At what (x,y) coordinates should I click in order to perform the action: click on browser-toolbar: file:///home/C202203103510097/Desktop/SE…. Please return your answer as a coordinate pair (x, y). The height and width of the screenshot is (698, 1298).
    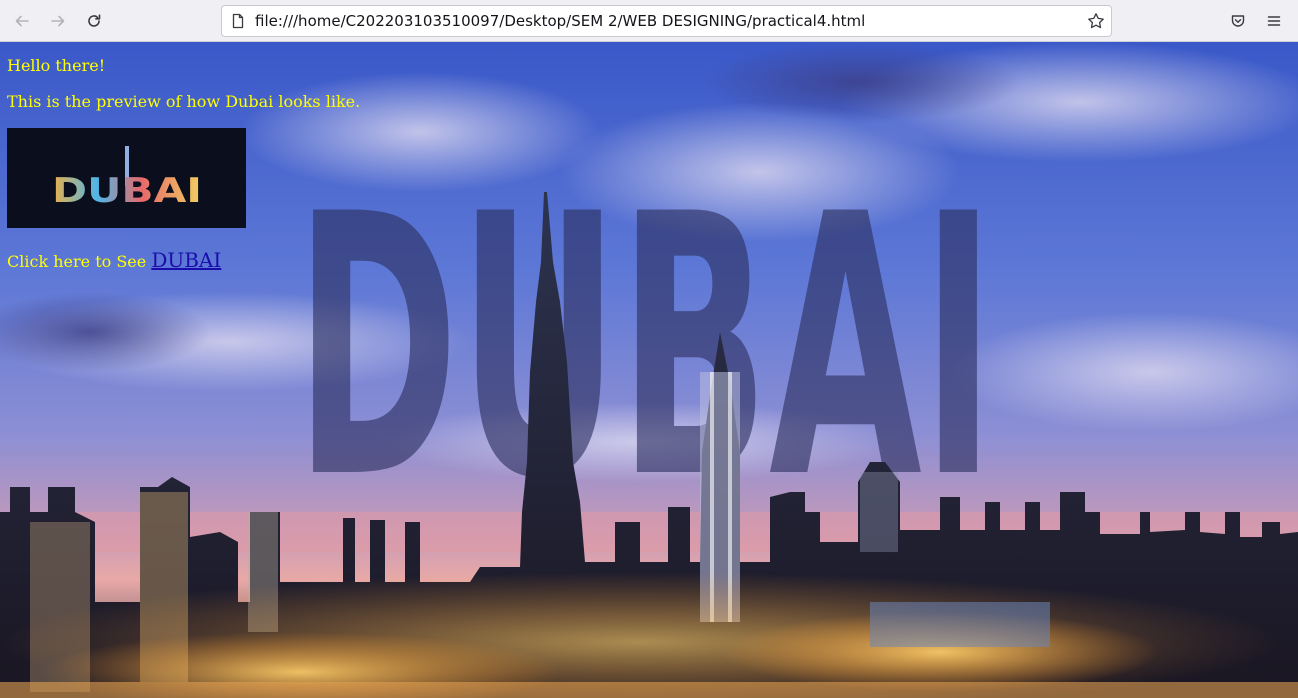
    Looking at the image, I should click on (649, 21).